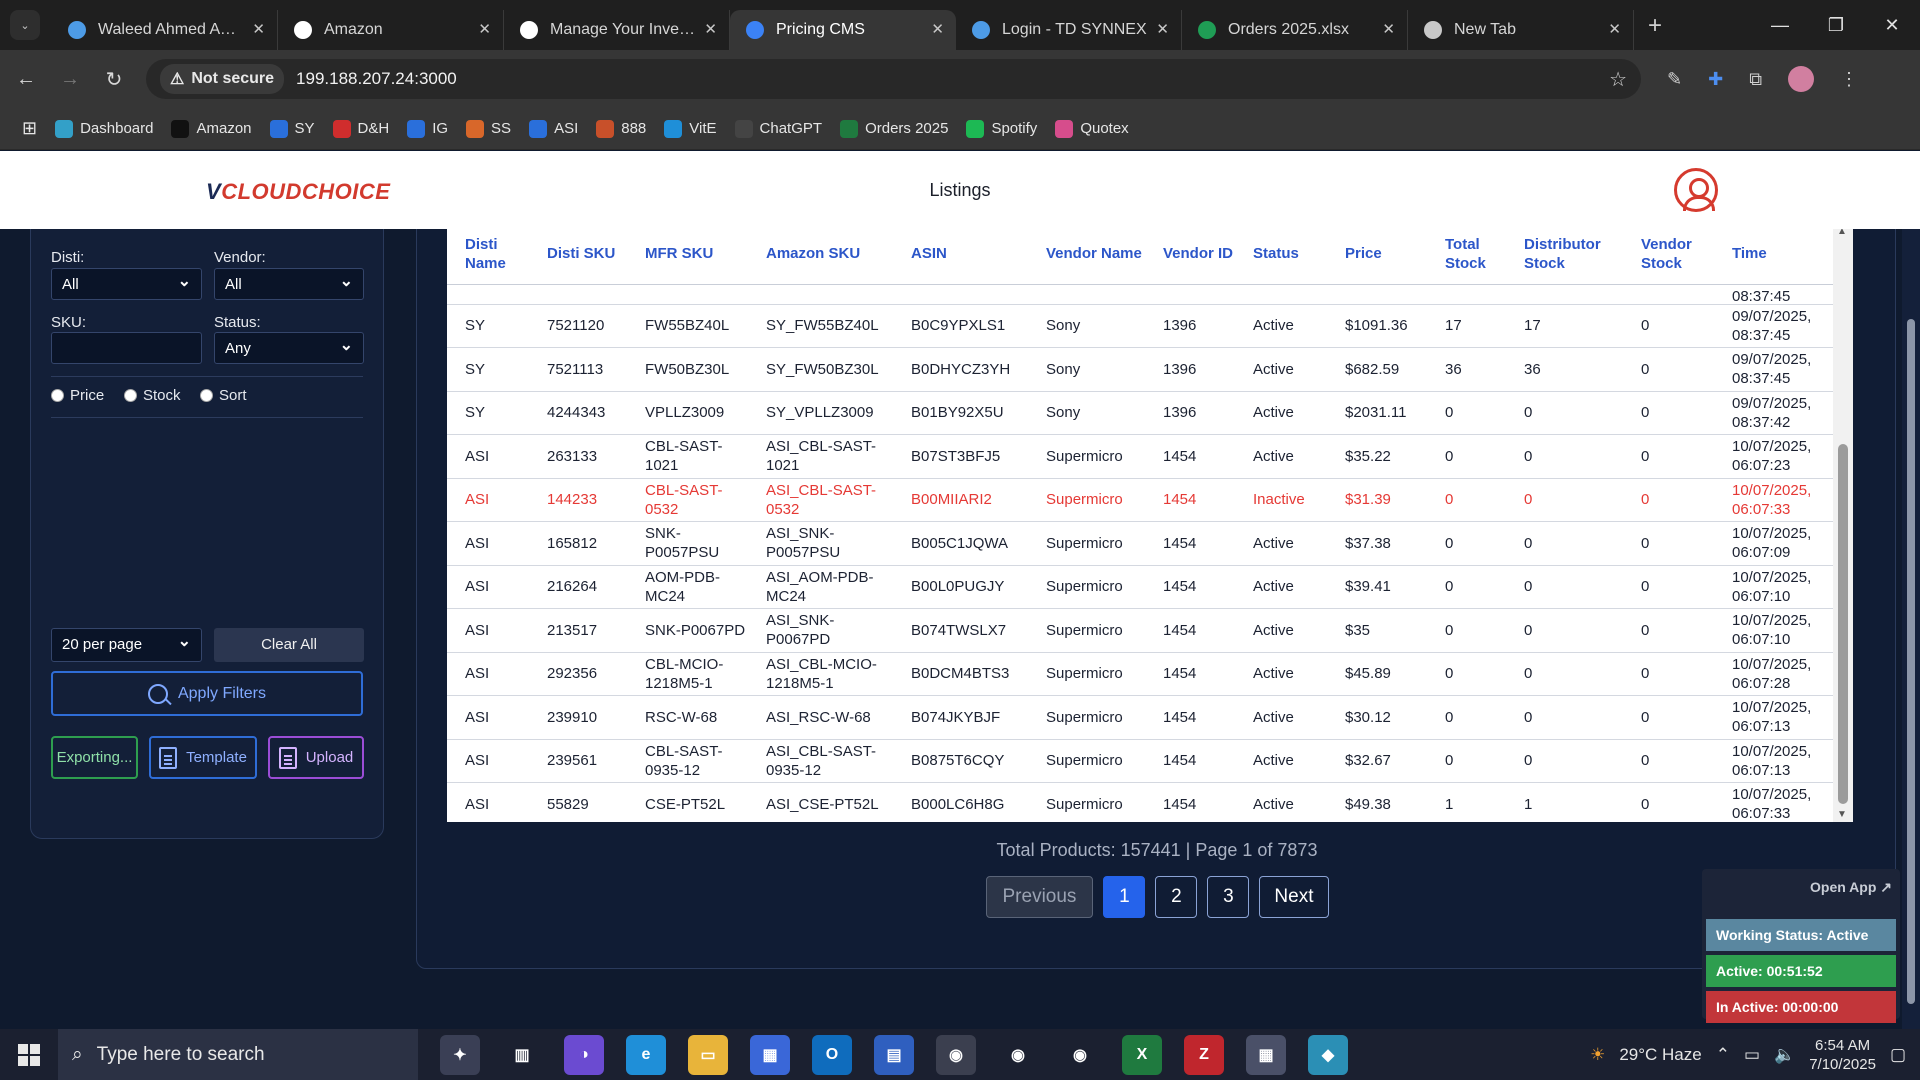 The image size is (1920, 1080). Describe the element at coordinates (203, 757) in the screenshot. I see `template-button: Template` at that location.